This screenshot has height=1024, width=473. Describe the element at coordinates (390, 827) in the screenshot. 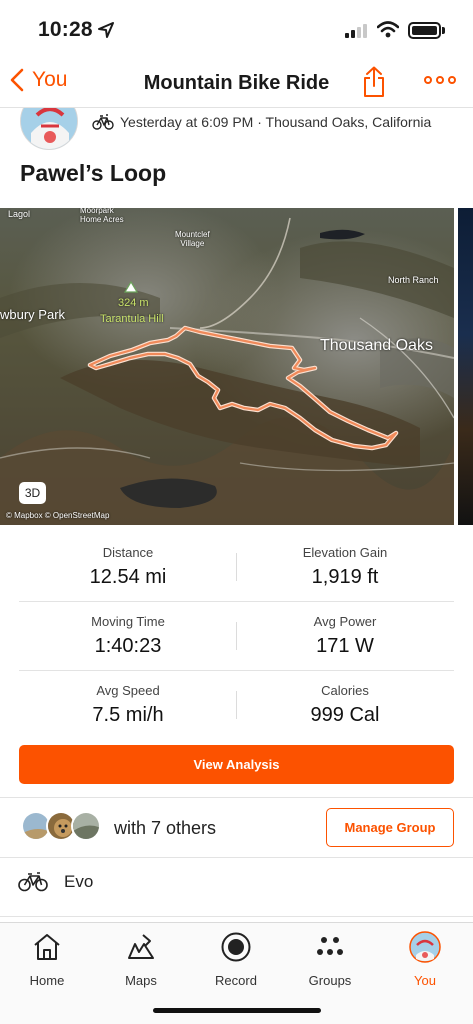

I see `manage-group-button: Manage Group` at that location.